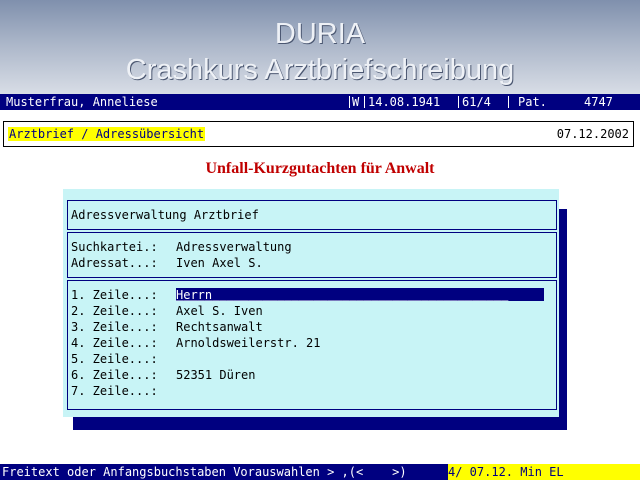 The height and width of the screenshot is (480, 640). I want to click on line-2-input: Axel S. Iven, so click(219, 311).